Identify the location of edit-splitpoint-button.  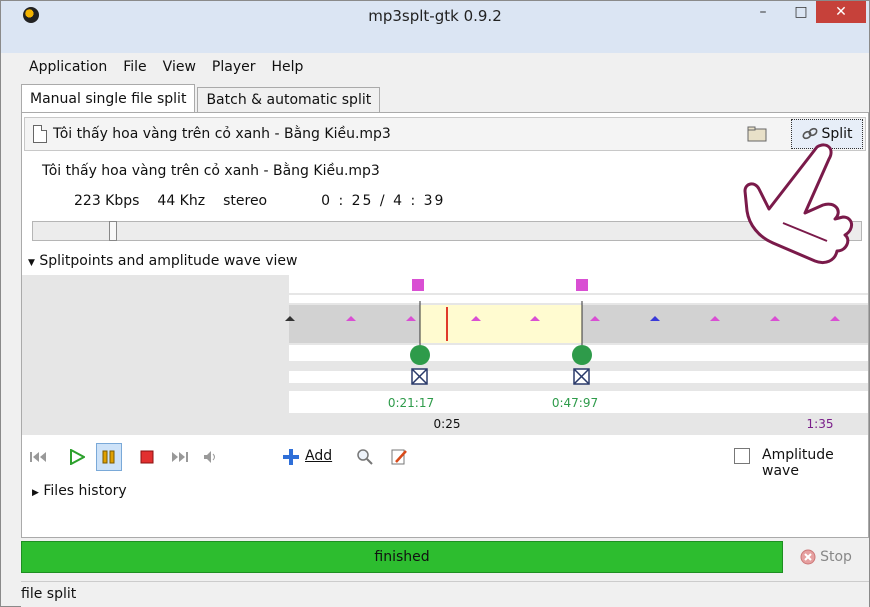
(399, 457).